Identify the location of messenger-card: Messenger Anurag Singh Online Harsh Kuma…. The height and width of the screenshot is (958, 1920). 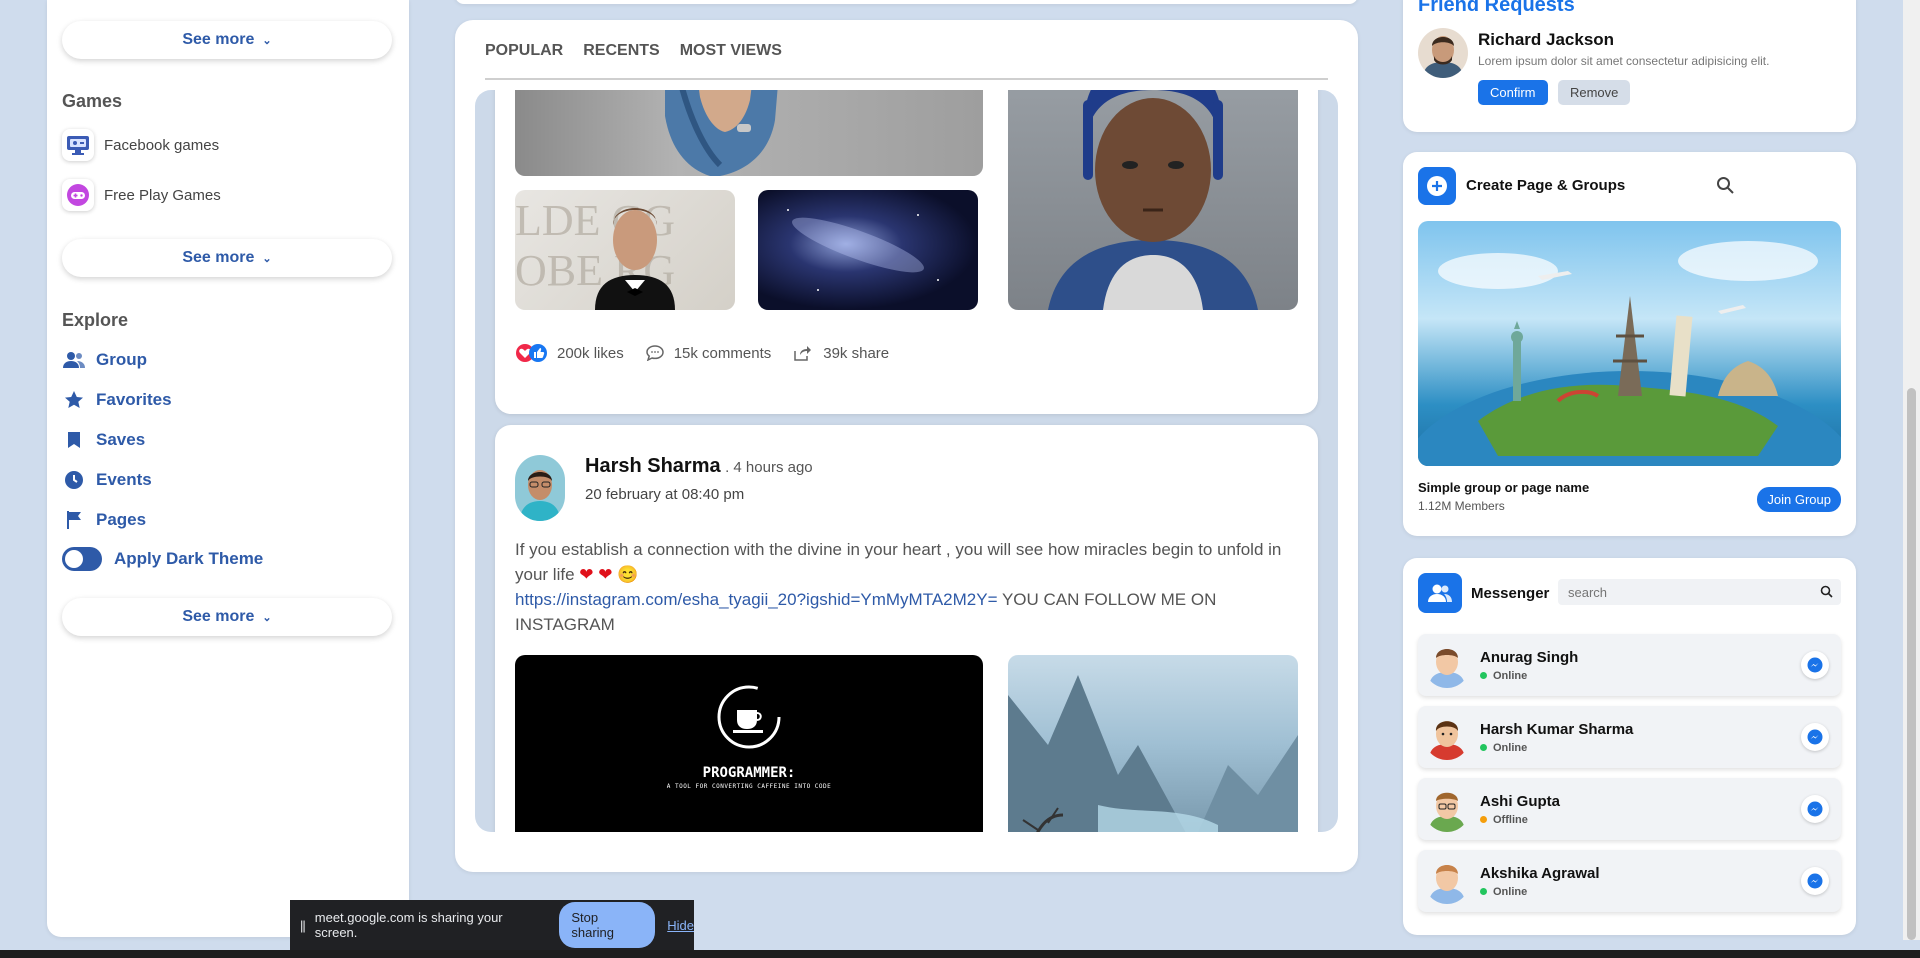
(1629, 746).